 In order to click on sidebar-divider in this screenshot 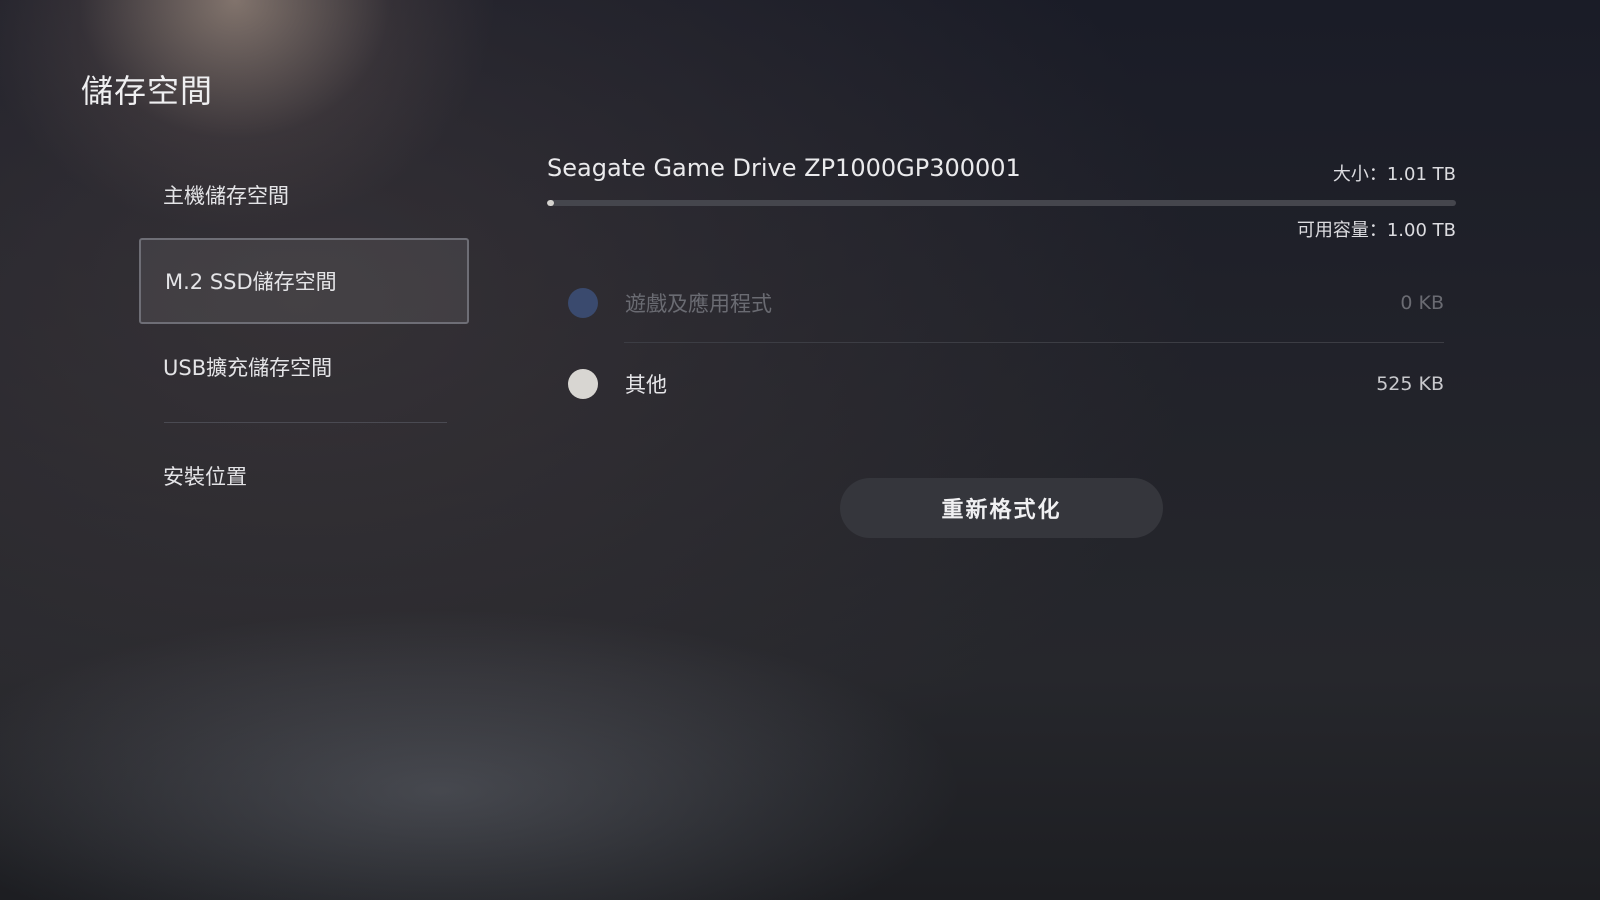, I will do `click(305, 422)`.